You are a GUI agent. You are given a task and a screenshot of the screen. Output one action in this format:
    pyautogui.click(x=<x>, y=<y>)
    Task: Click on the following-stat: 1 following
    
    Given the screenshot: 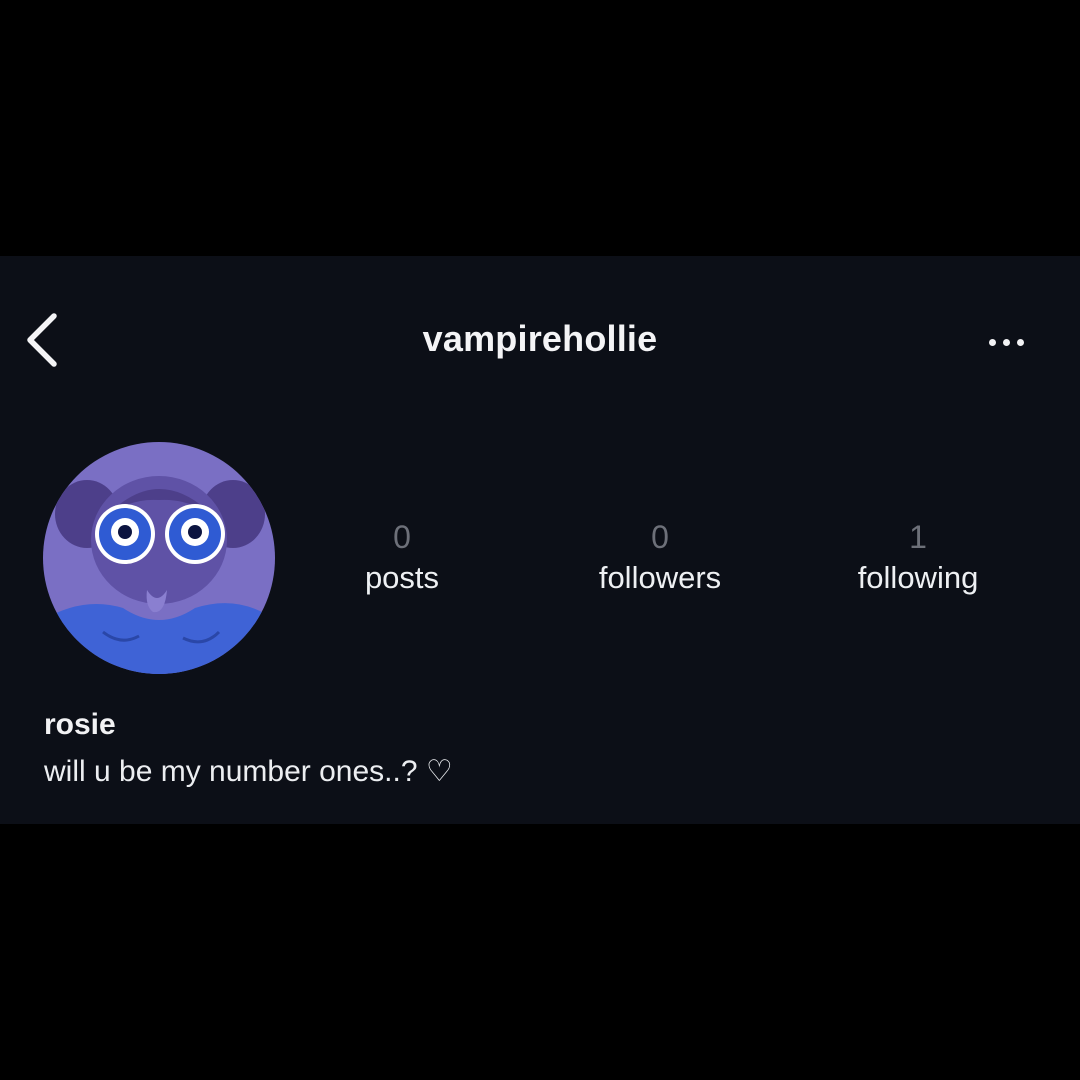 What is the action you would take?
    pyautogui.click(x=918, y=557)
    